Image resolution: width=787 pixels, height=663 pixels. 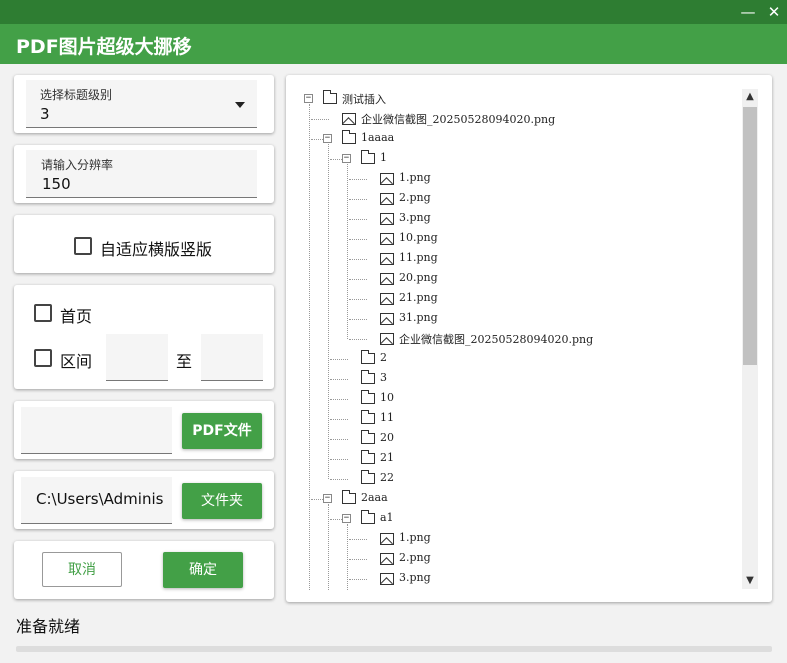 What do you see at coordinates (387, 457) in the screenshot?
I see `tree-node-label: 21` at bounding box center [387, 457].